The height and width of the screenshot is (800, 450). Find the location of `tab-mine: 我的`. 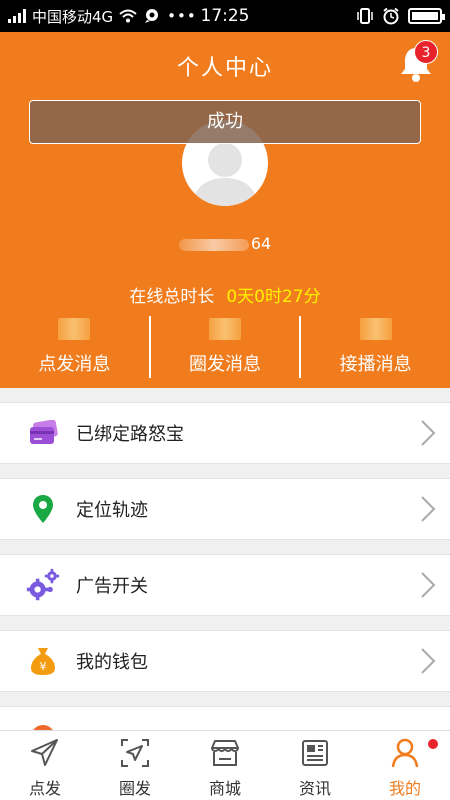

tab-mine: 我的 is located at coordinates (405, 765).